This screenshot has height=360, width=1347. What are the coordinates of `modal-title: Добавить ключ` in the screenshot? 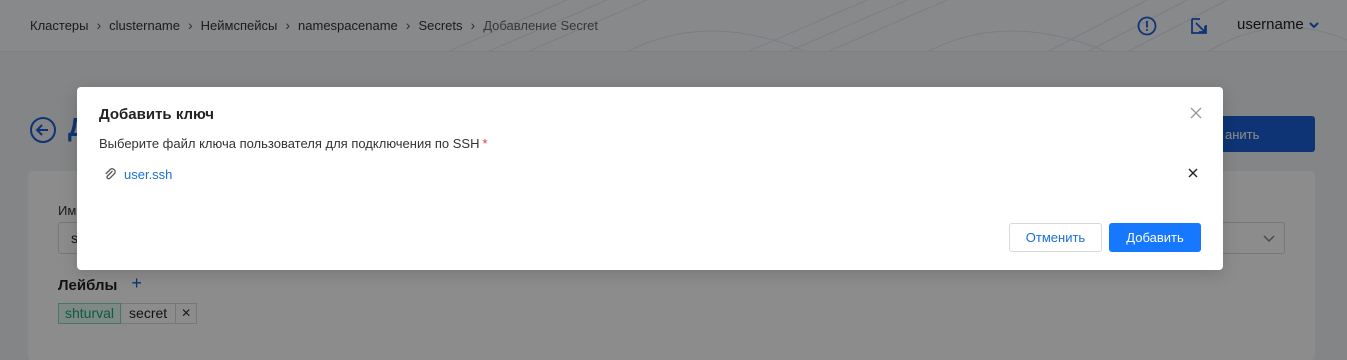 It's located at (156, 114).